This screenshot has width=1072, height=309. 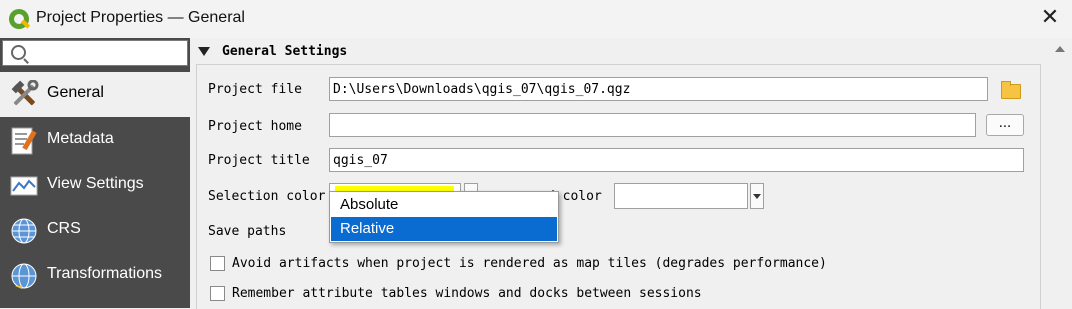 I want to click on qgis-logo-icon, so click(x=19, y=19).